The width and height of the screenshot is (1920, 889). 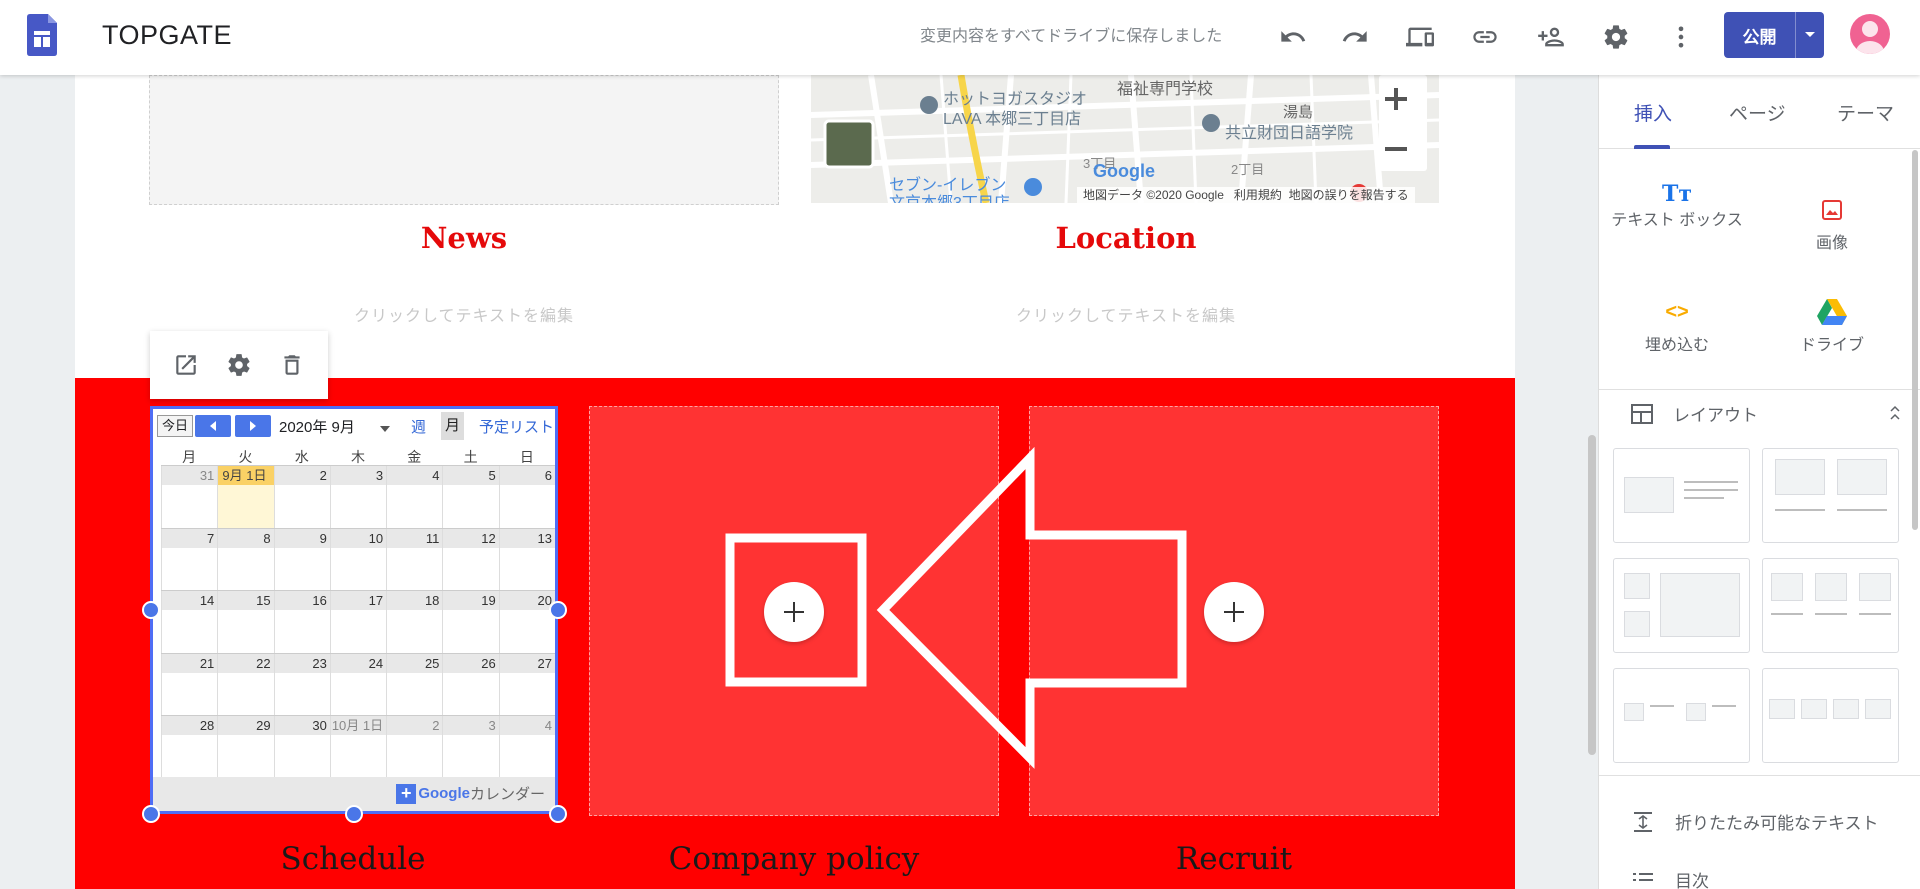 What do you see at coordinates (1234, 859) in the screenshot?
I see `recruit-label: Recruit` at bounding box center [1234, 859].